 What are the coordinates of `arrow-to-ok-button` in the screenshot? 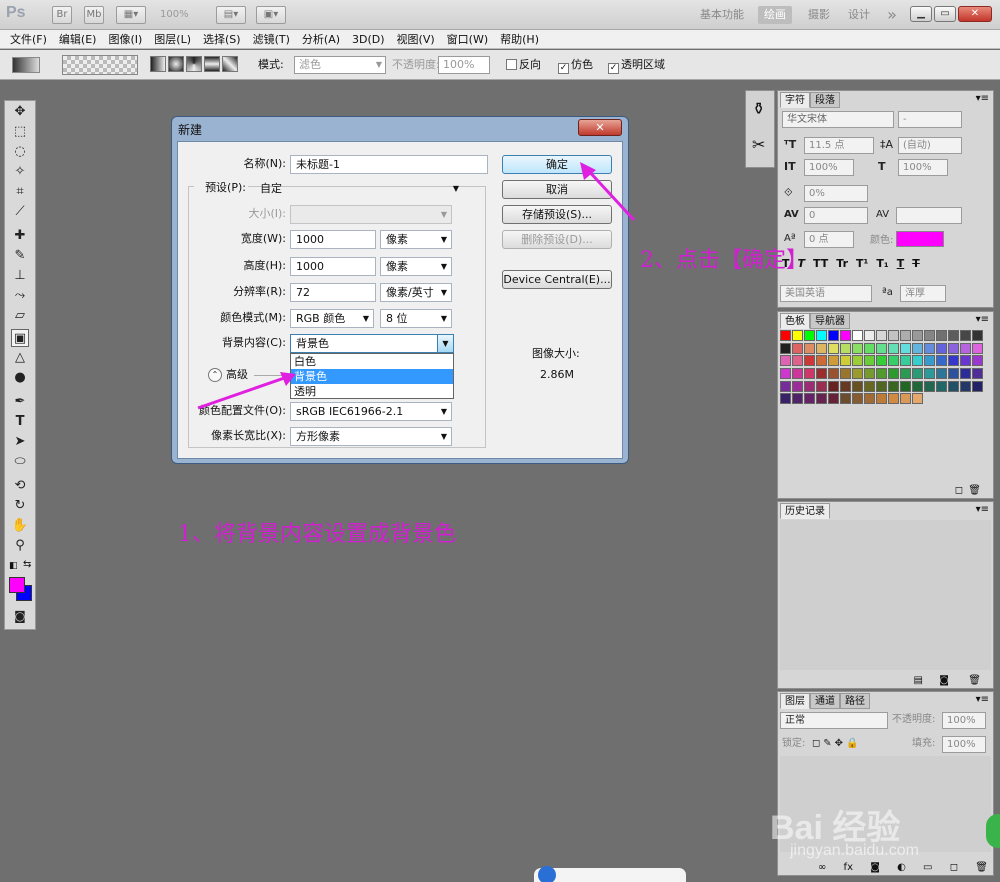 It's located at (610, 194).